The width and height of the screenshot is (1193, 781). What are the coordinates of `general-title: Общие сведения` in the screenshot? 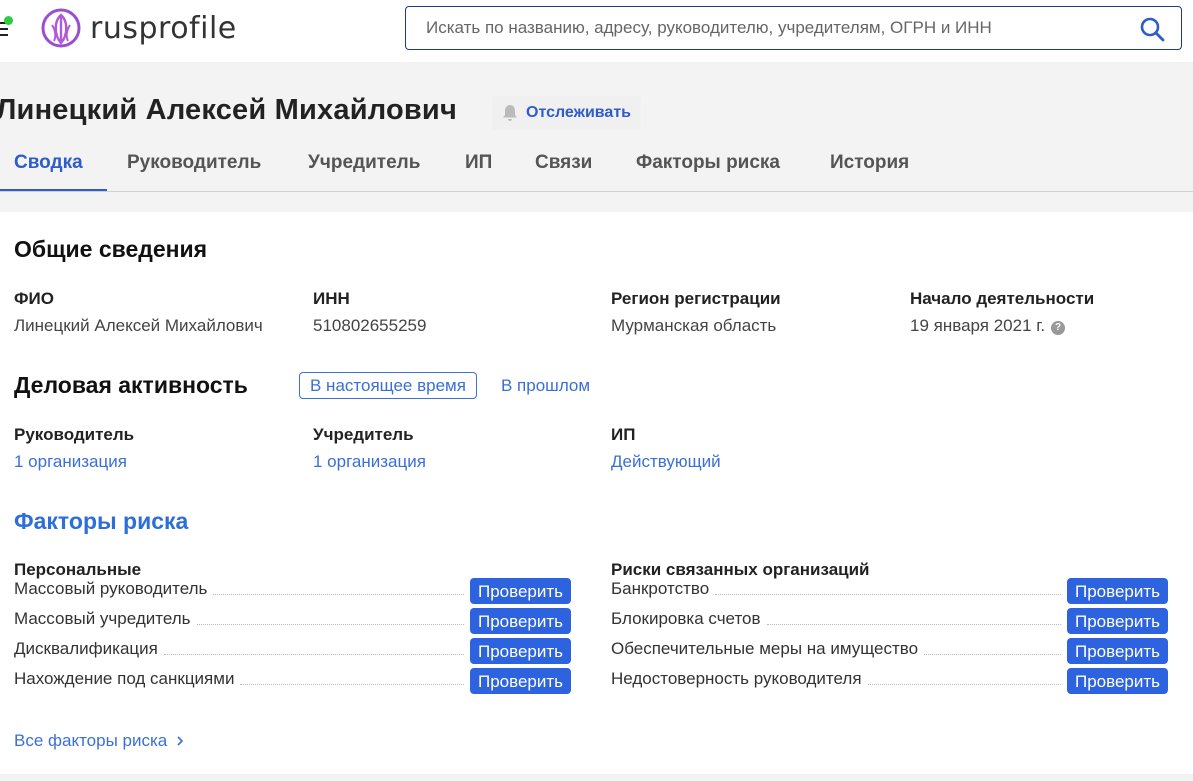 It's located at (111, 249).